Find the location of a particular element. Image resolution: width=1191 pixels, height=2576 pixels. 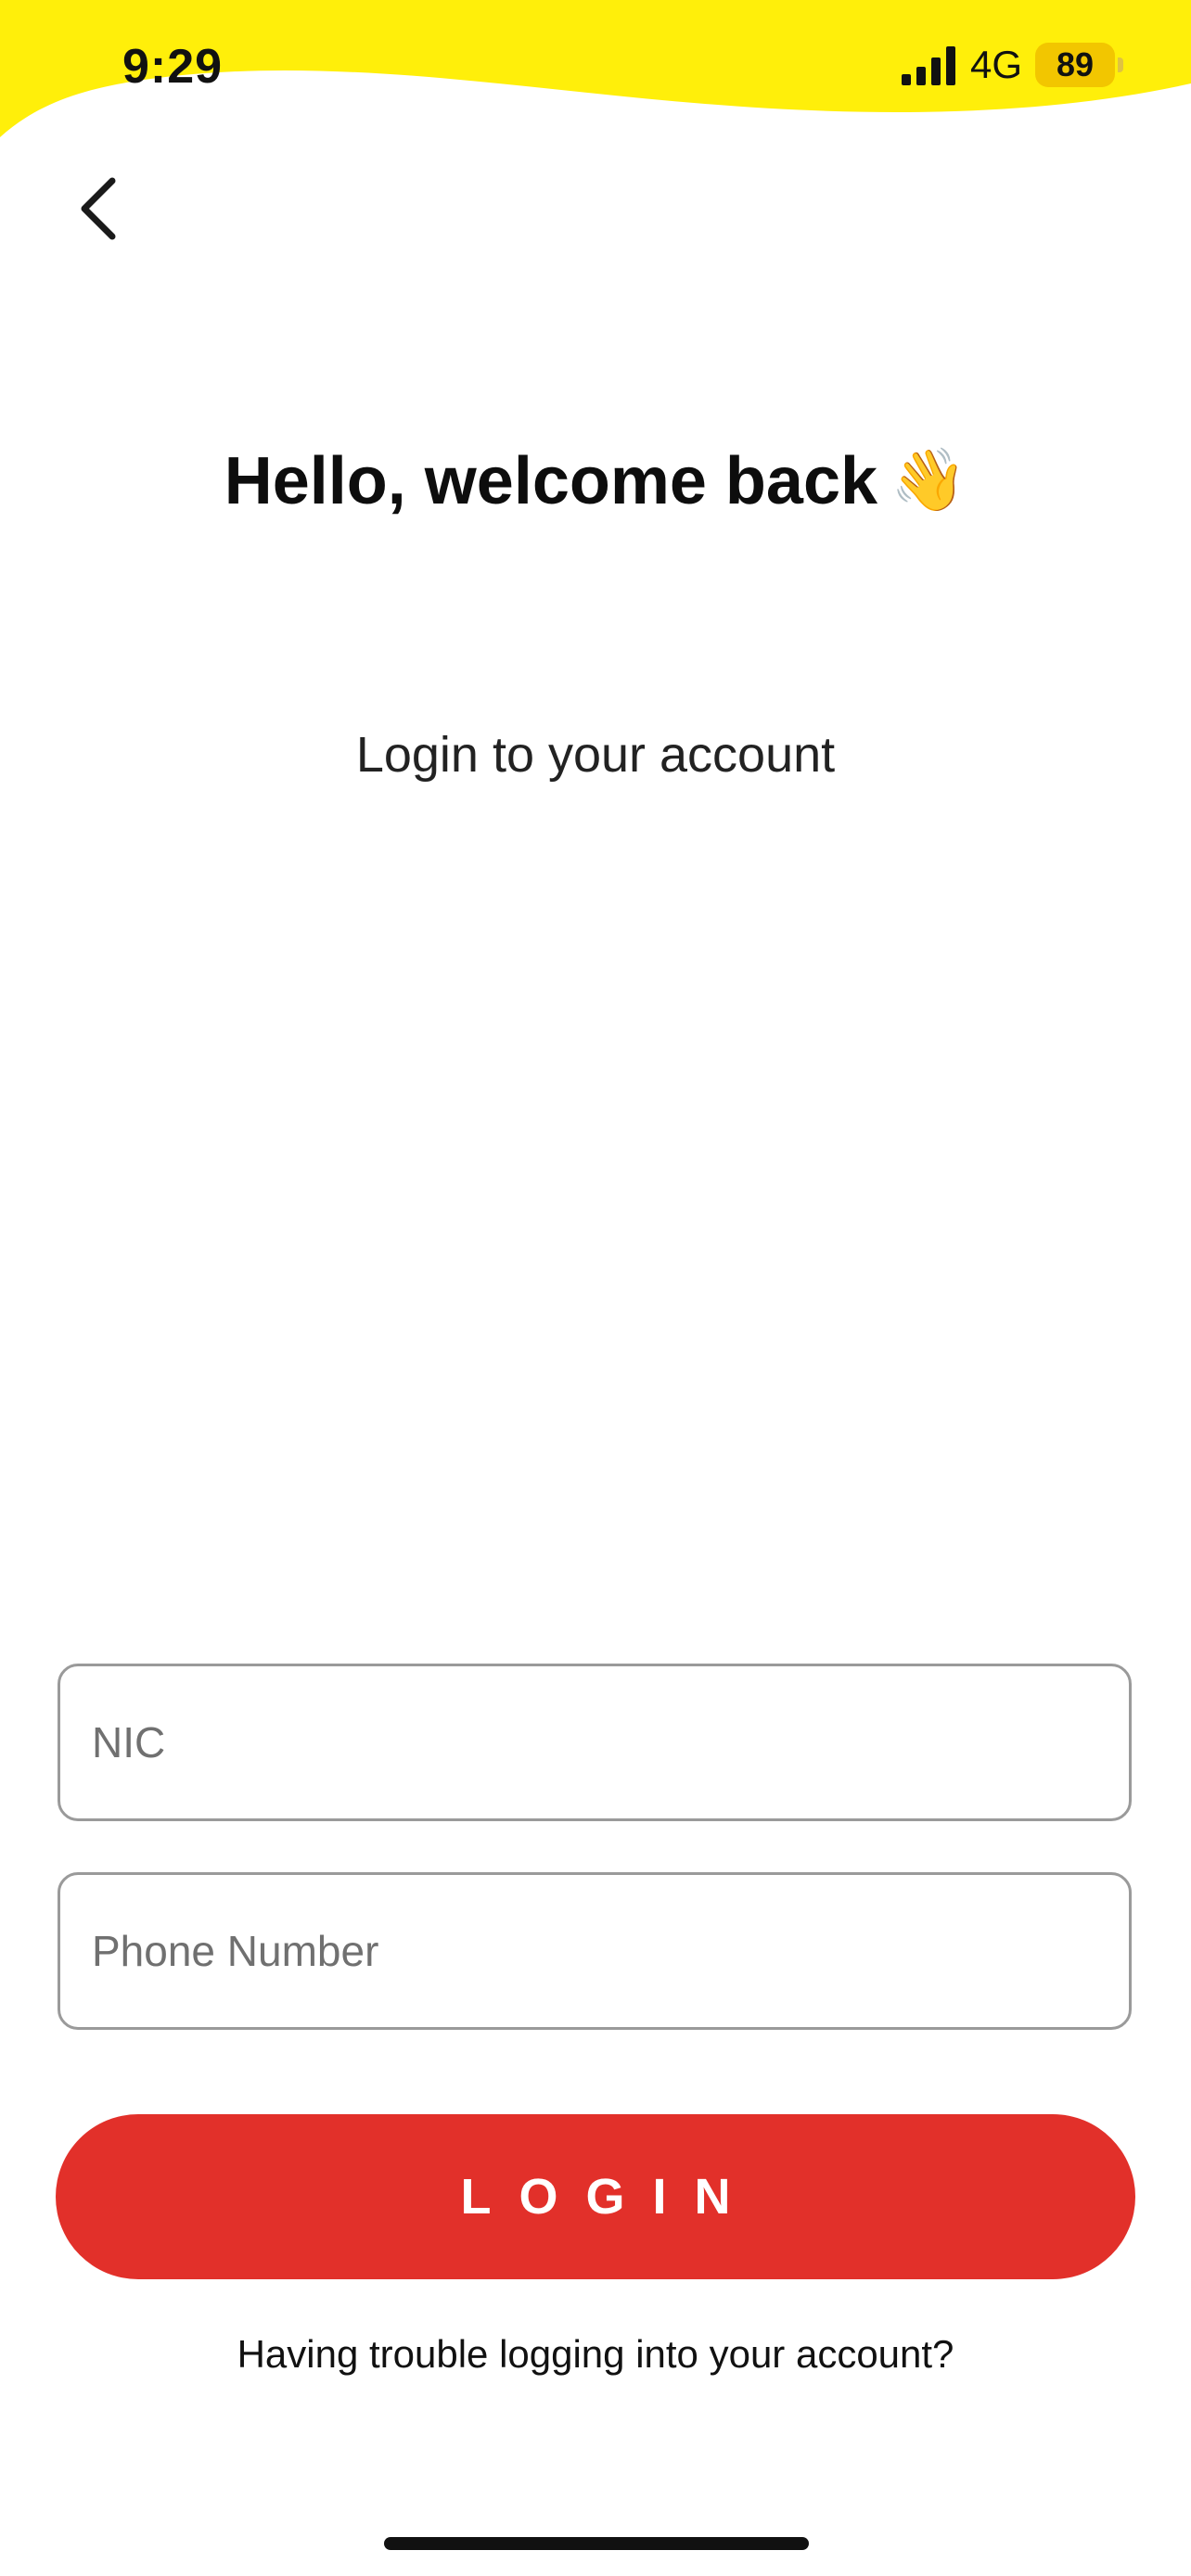

waving-hand-icon: 👋 is located at coordinates (929, 479).